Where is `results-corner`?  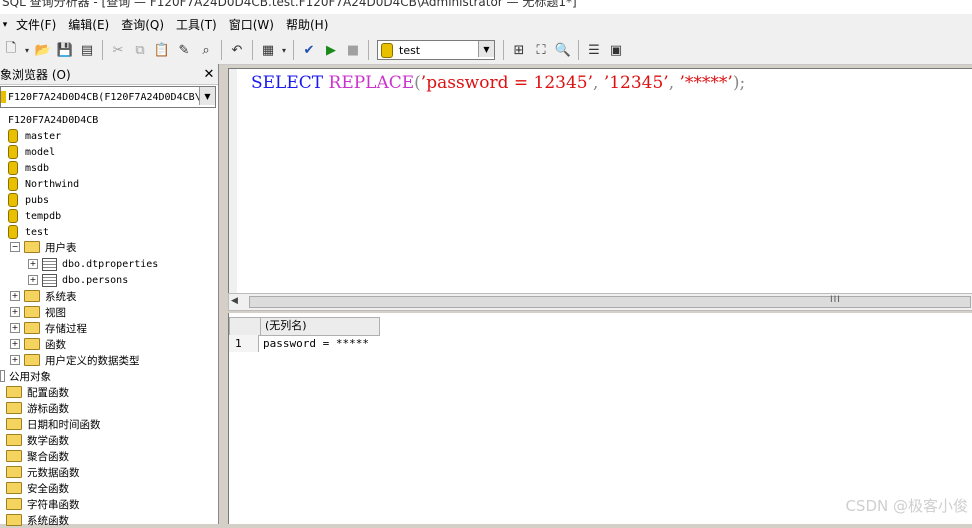
results-corner is located at coordinates (245, 326).